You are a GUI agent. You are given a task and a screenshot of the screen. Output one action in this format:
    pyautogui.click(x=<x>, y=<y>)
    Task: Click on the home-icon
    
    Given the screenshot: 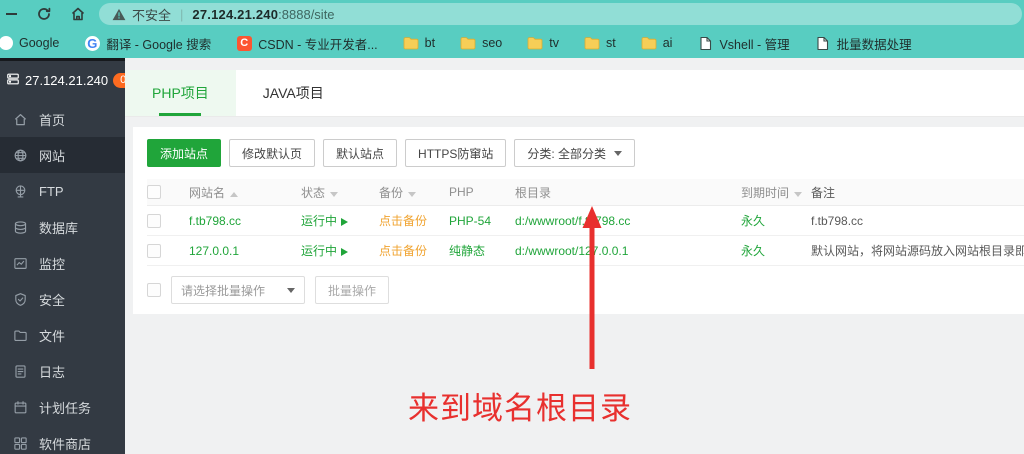 What is the action you would take?
    pyautogui.click(x=78, y=14)
    